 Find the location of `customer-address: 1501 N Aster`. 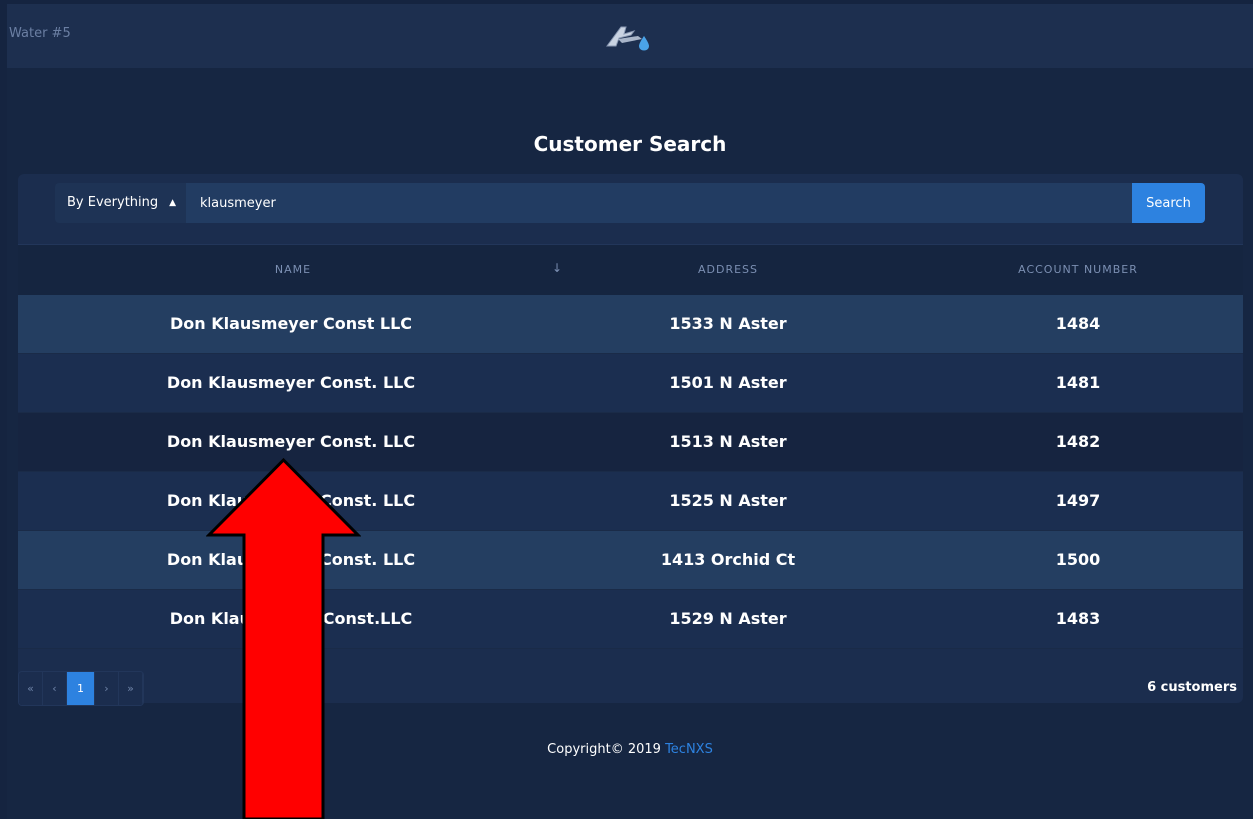

customer-address: 1501 N Aster is located at coordinates (728, 382).